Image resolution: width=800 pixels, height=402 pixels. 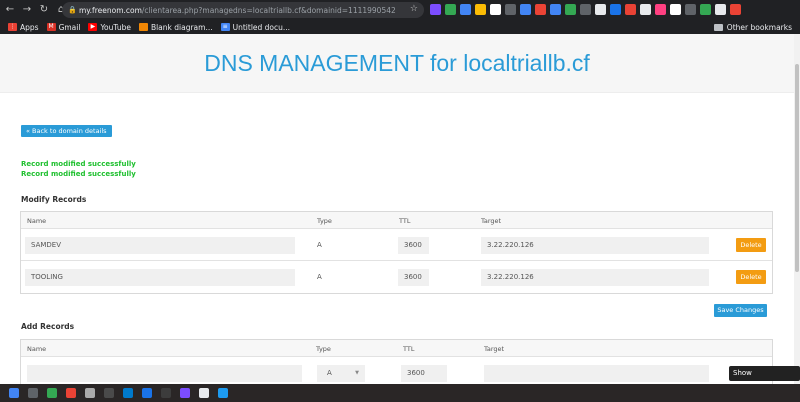 What do you see at coordinates (414, 9) in the screenshot?
I see `bookmark-star-icon: ☆` at bounding box center [414, 9].